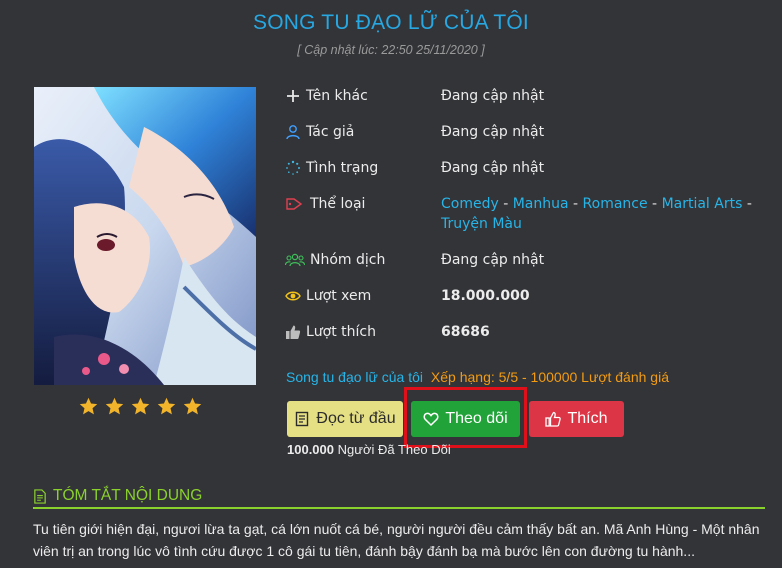  What do you see at coordinates (470, 204) in the screenshot?
I see `genre-link: Comedy` at bounding box center [470, 204].